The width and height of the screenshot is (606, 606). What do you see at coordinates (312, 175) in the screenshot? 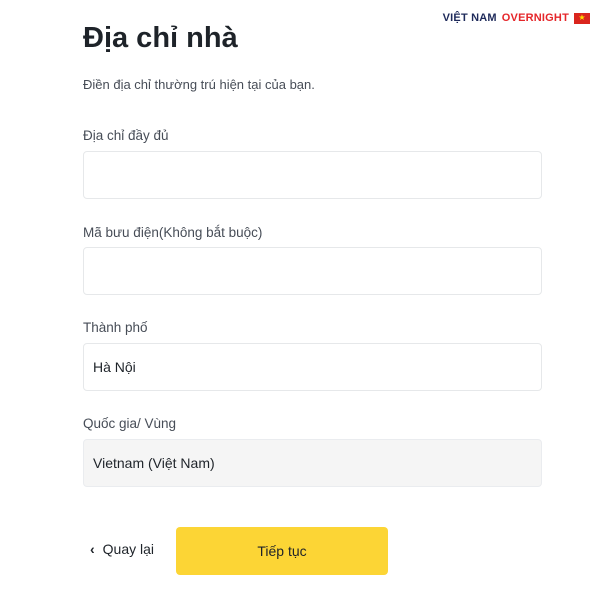
I see `address-input` at bounding box center [312, 175].